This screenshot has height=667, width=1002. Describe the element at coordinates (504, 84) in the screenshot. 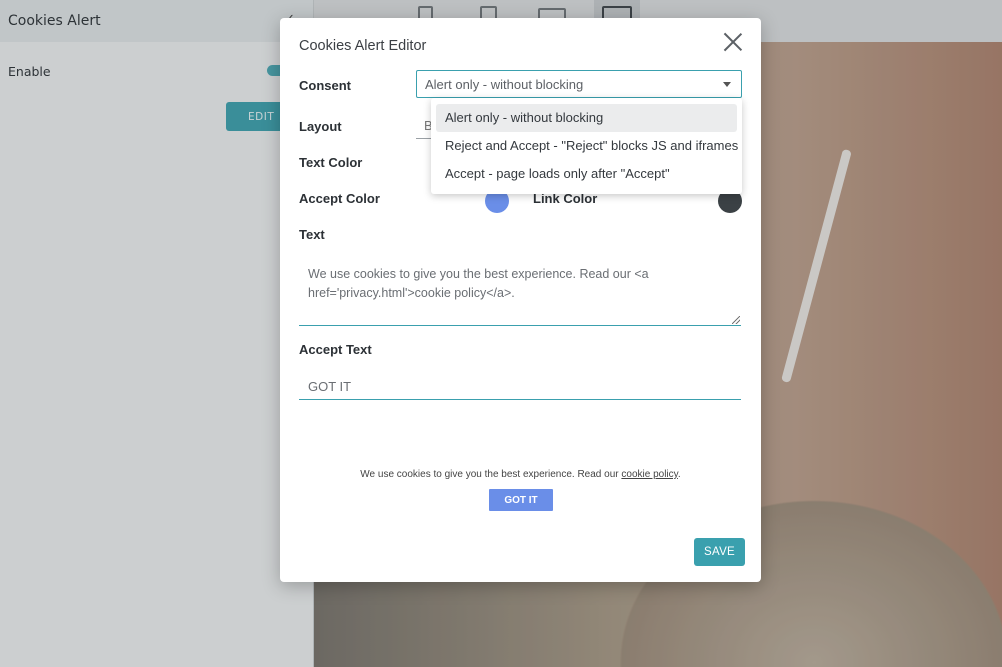

I see `consent-select-value: Alert only - without blocking` at that location.